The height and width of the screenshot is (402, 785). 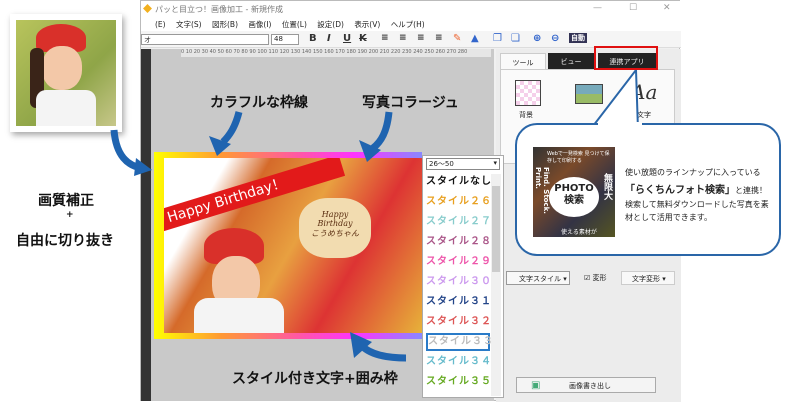 I want to click on export-icon: ▣, so click(x=536, y=385).